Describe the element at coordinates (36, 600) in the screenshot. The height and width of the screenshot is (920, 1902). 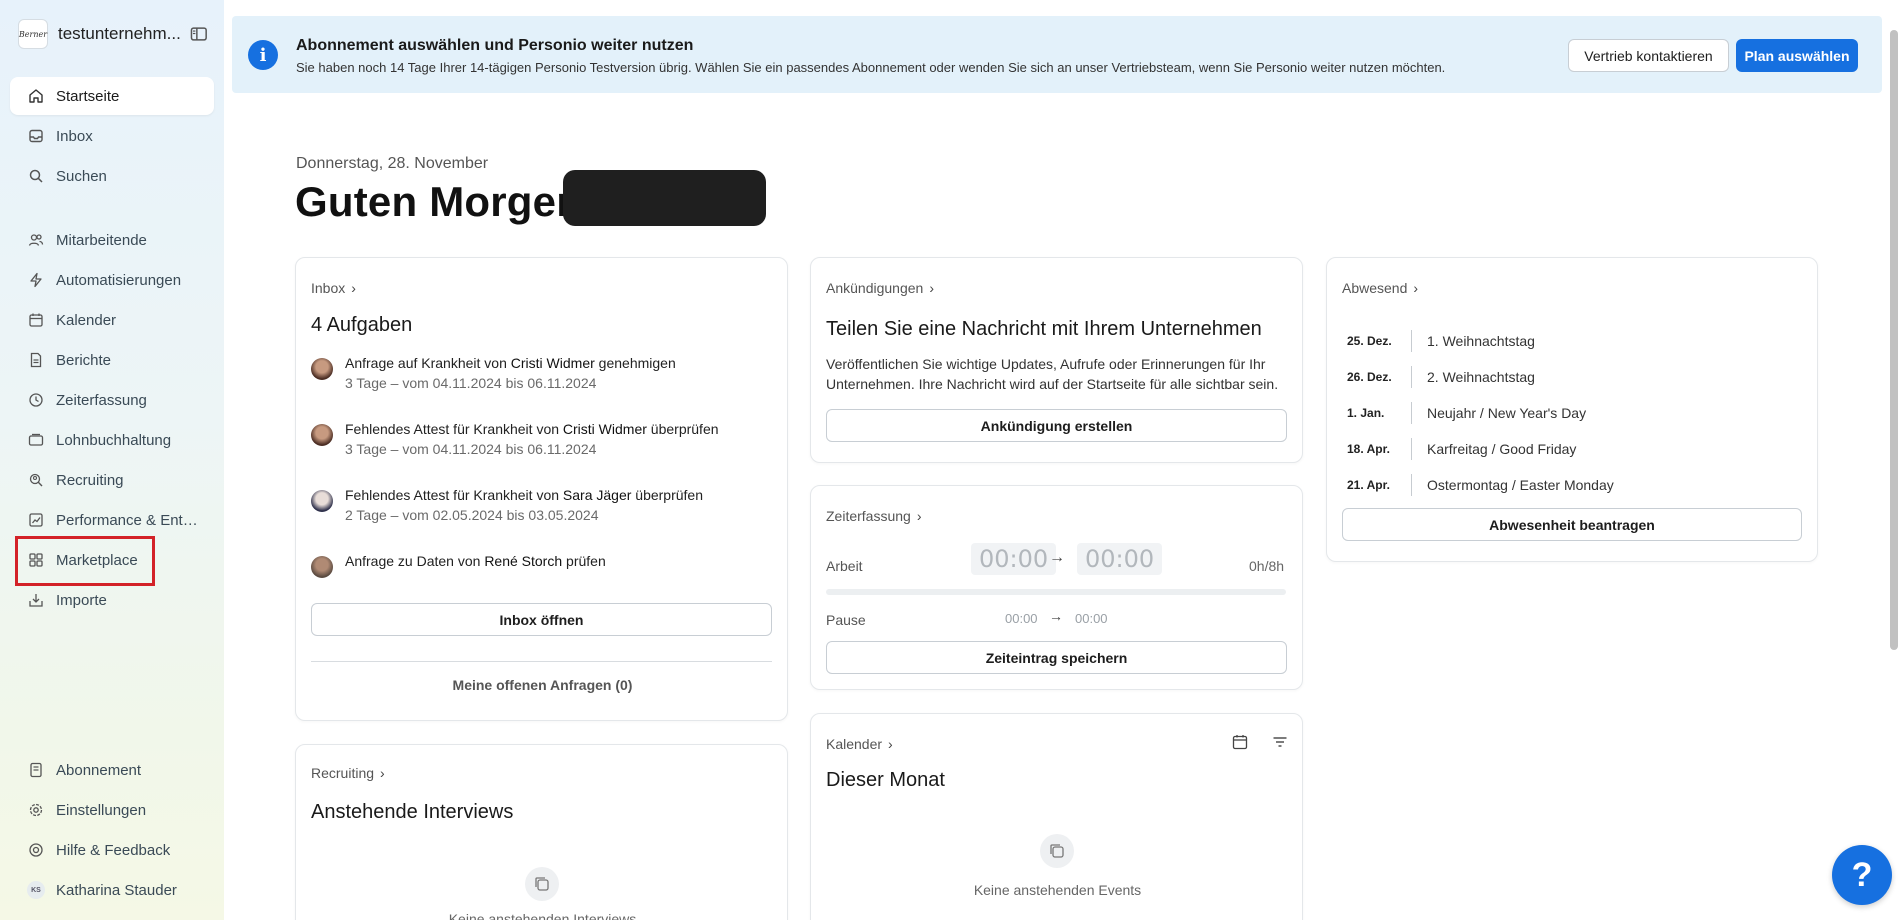
I see `import-icon` at that location.